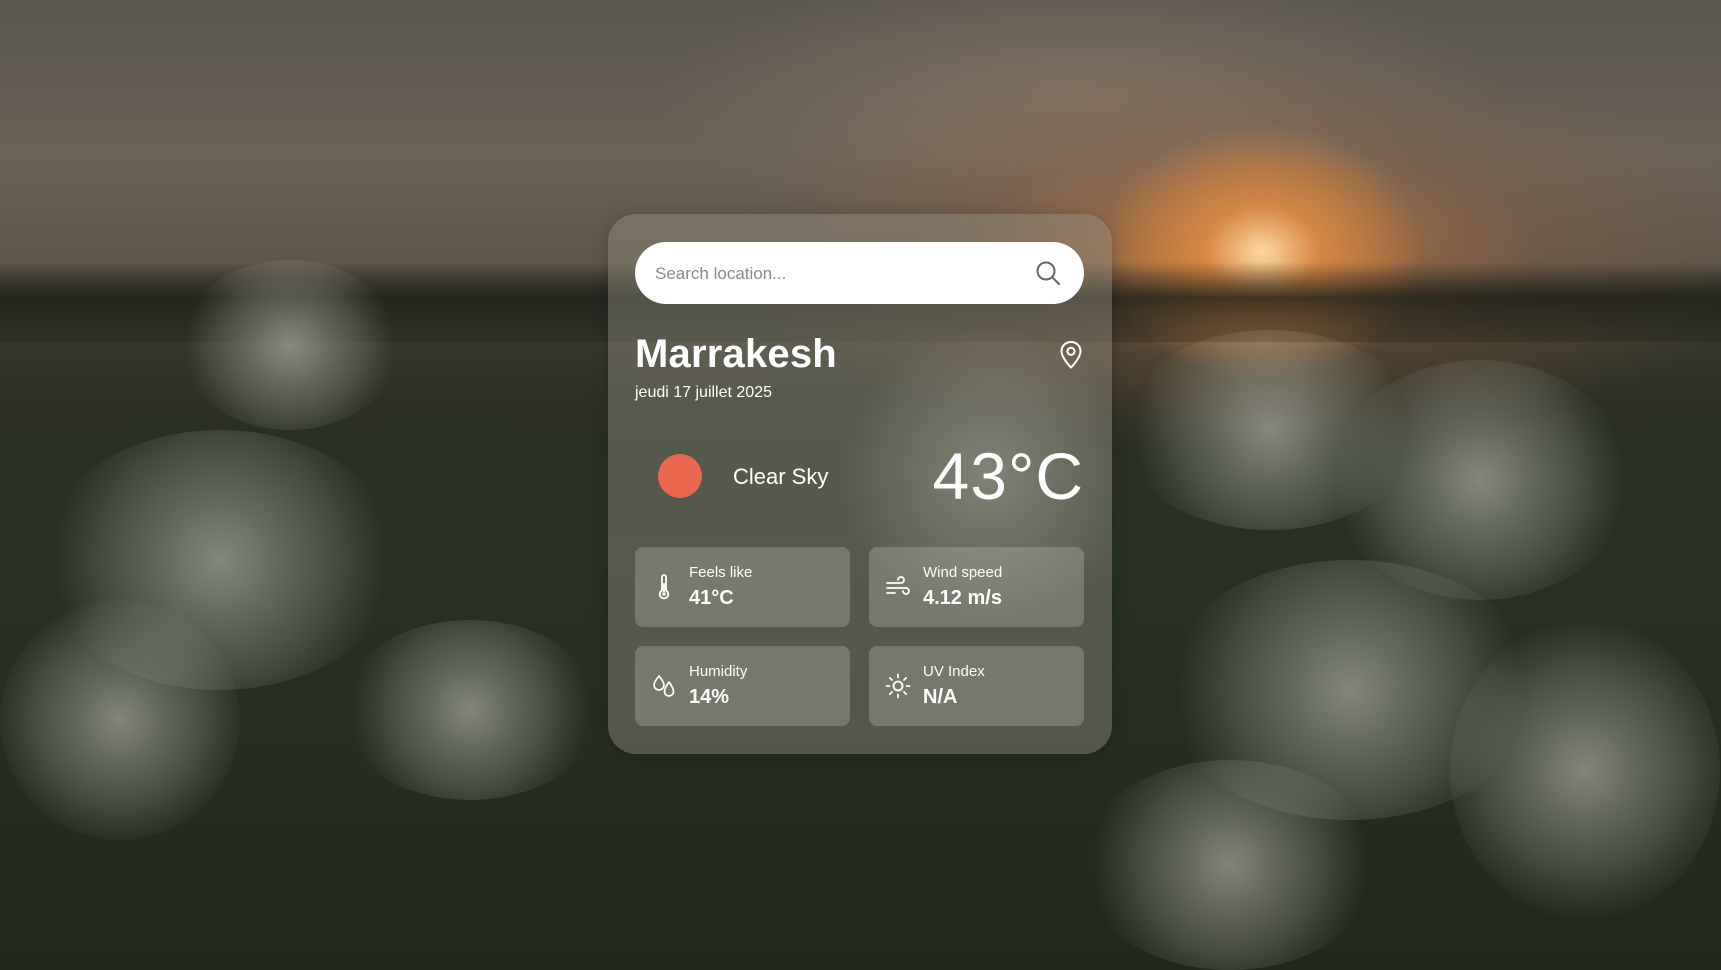  Describe the element at coordinates (1048, 273) in the screenshot. I see `search-icon` at that location.